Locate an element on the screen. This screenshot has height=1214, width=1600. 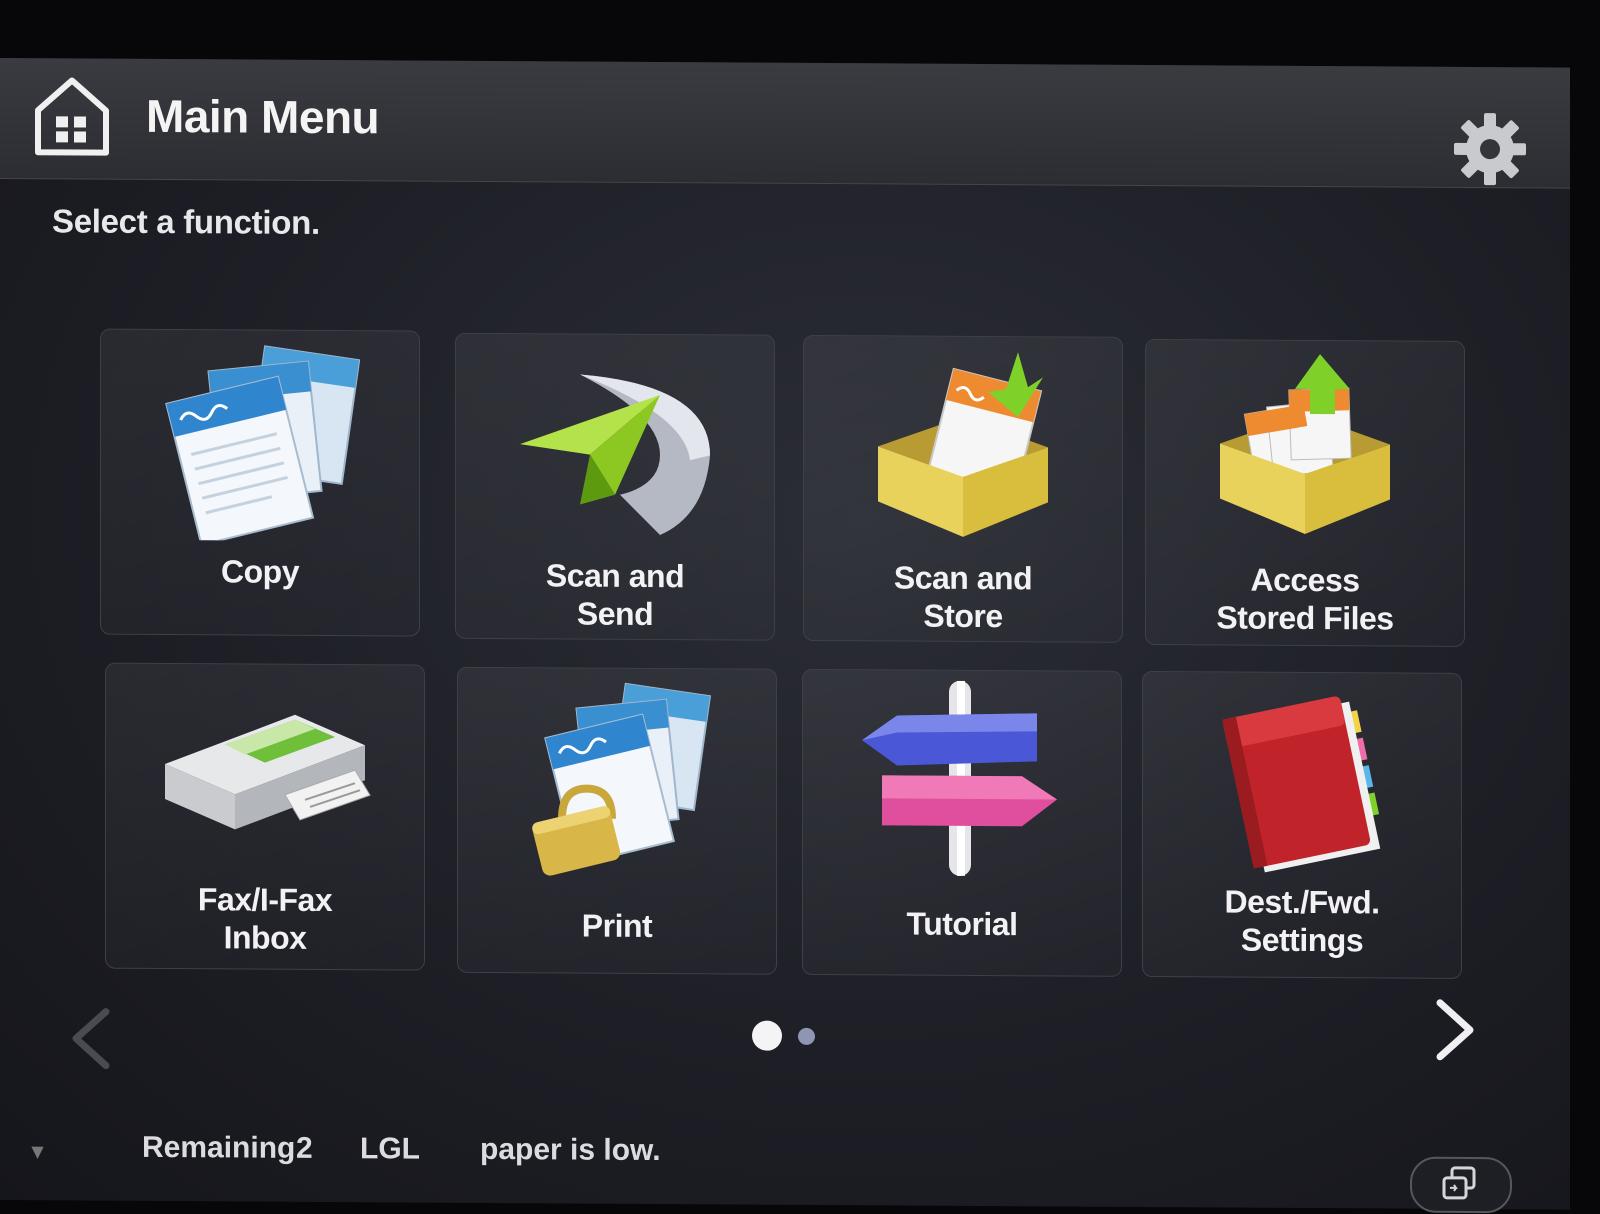
switch-screen-icon is located at coordinates (1459, 1183).